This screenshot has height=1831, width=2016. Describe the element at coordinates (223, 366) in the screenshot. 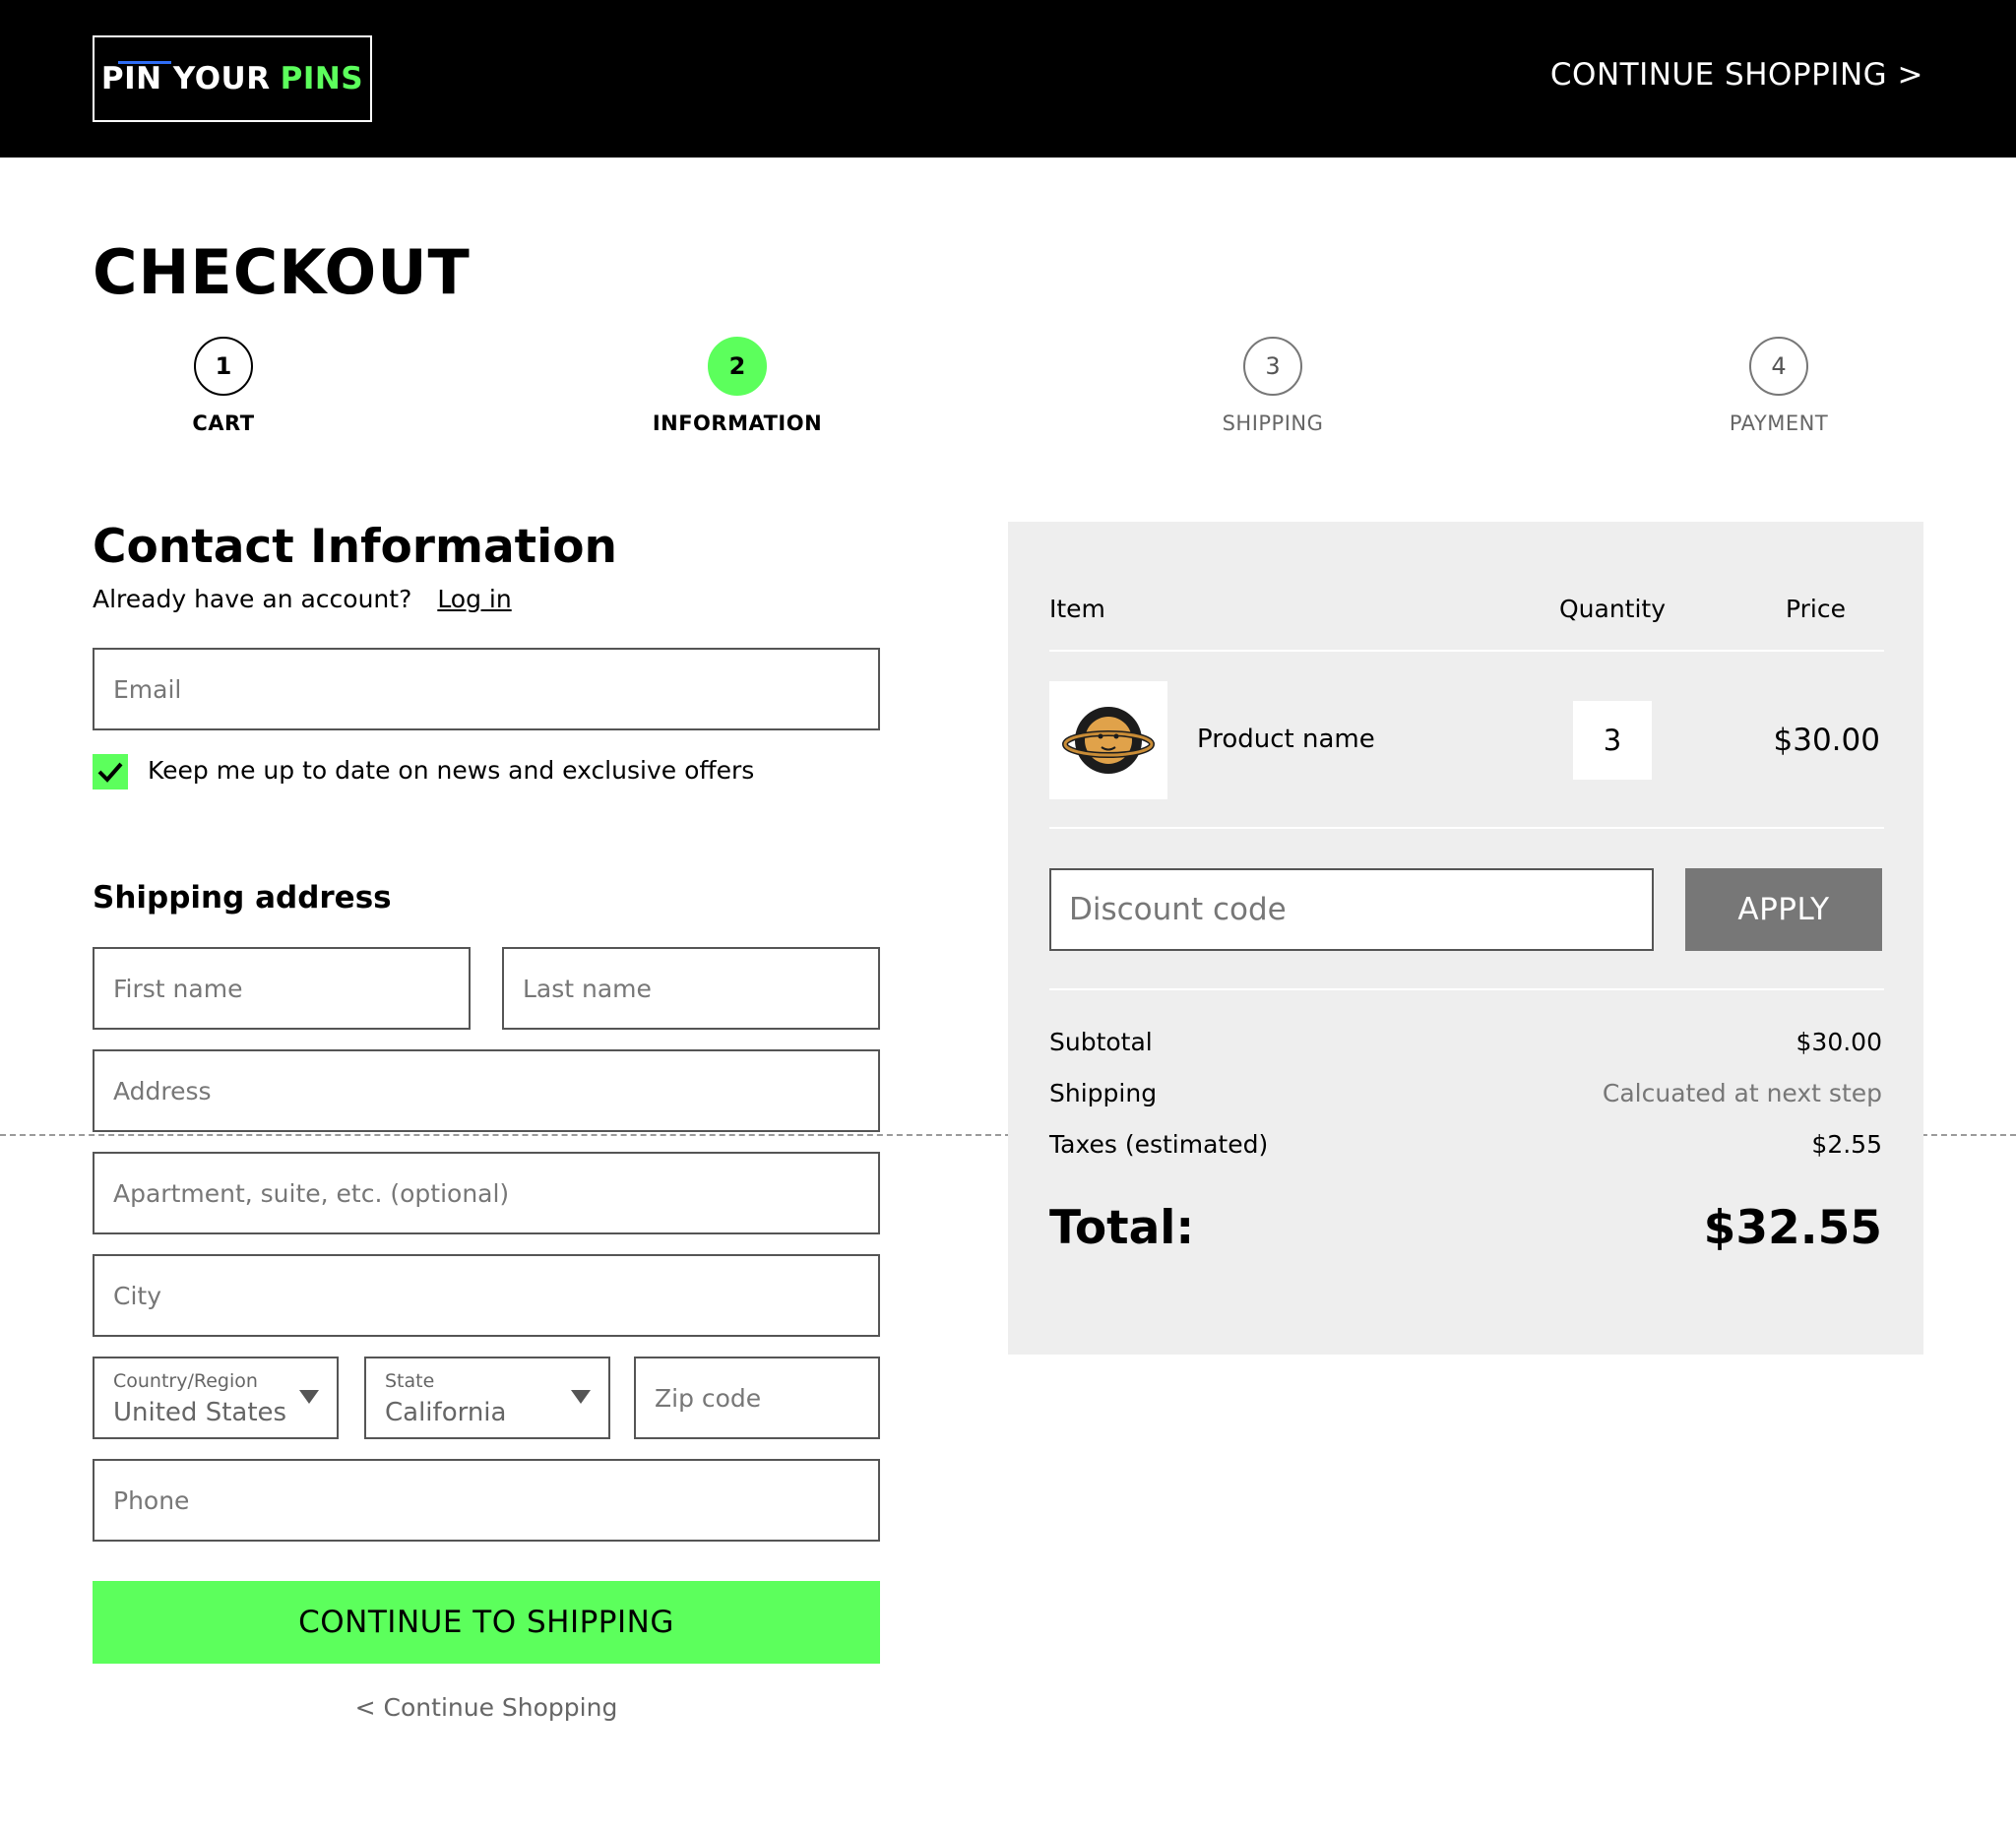

I see `step-number: 1` at that location.